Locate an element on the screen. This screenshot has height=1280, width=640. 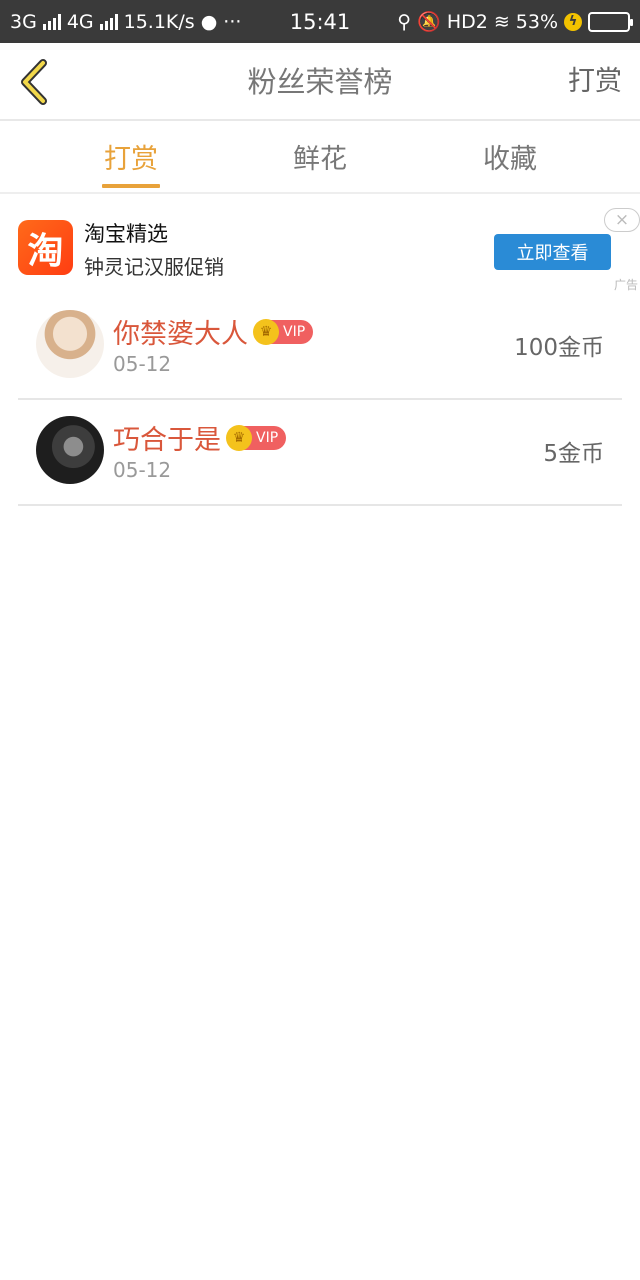
ad-banner: 淘 淘宝精选 钟灵记汉服促销 立即查看 × 广告 is located at coordinates (320, 245).